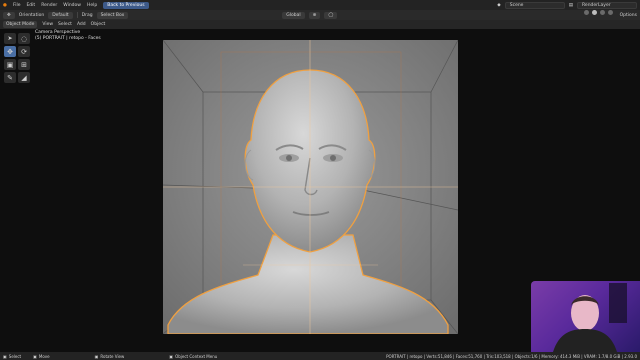 The height and width of the screenshot is (360, 640). I want to click on move-tool: ✥, so click(10, 51).